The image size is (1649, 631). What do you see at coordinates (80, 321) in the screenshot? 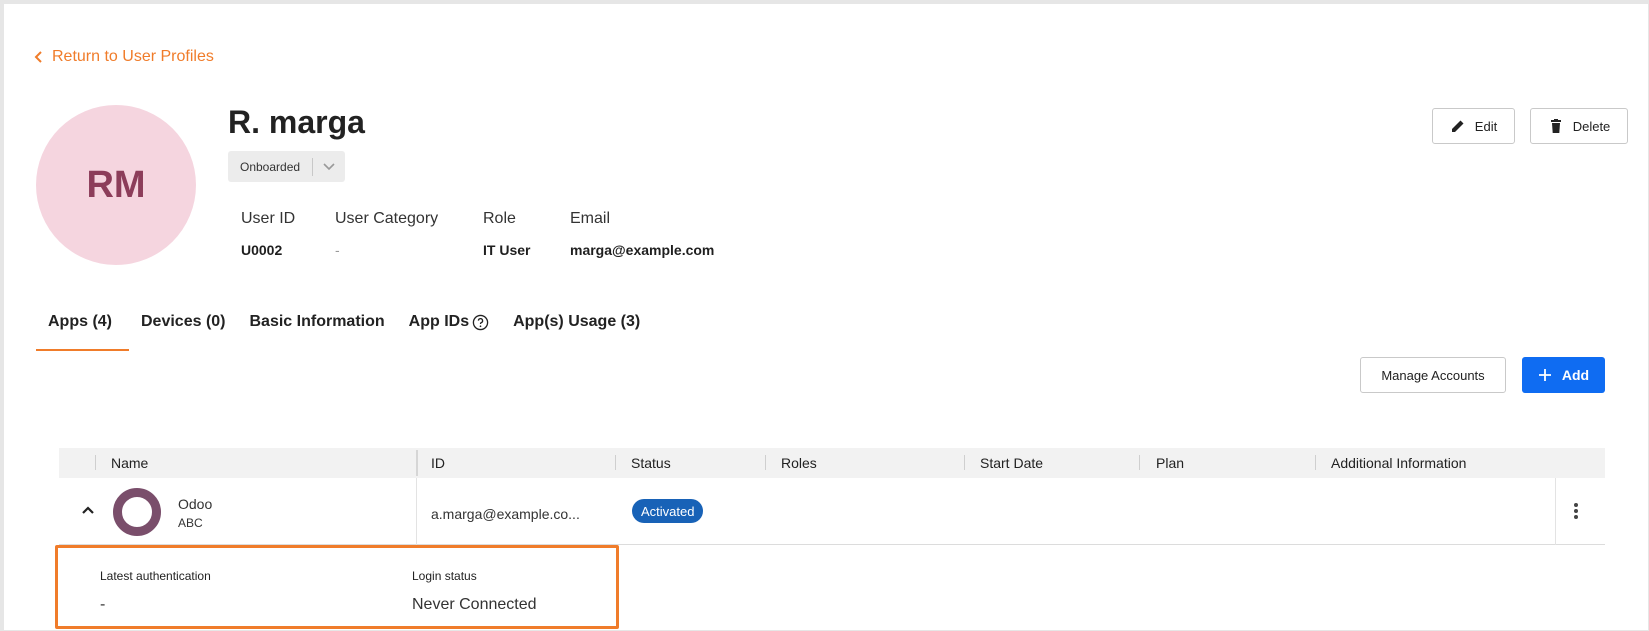
I see `tab-label: Apps (4)` at bounding box center [80, 321].